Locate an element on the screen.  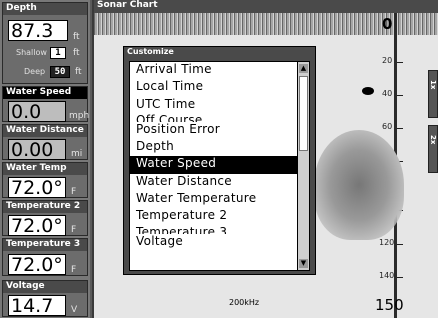
temperature2-panel: Temperature 2 72.0° F is located at coordinates (45, 218).